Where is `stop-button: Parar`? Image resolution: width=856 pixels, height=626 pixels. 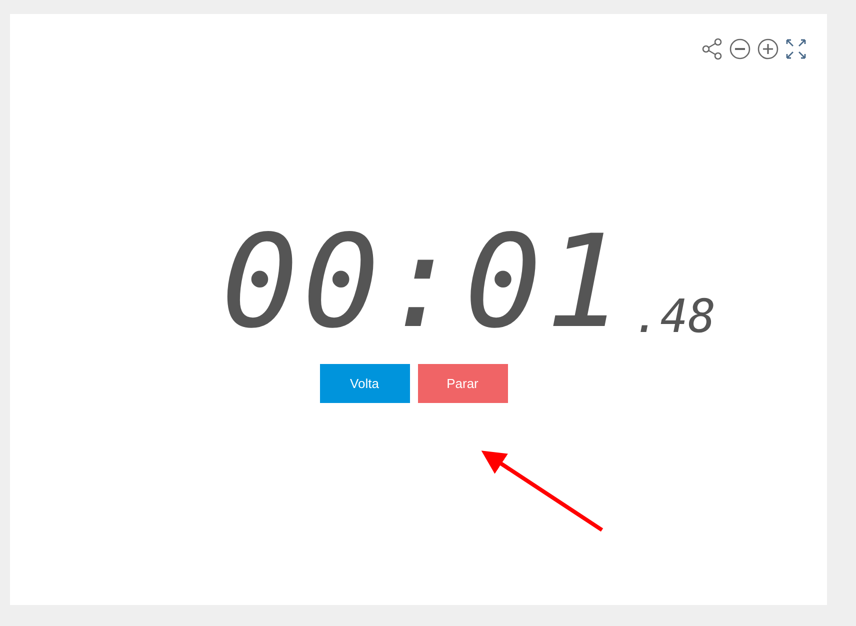 stop-button: Parar is located at coordinates (463, 383).